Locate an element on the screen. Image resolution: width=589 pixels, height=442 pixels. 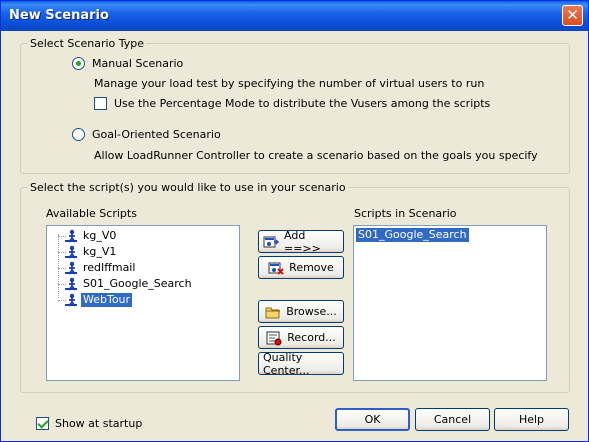
close-icon: ✕ is located at coordinates (572, 15).